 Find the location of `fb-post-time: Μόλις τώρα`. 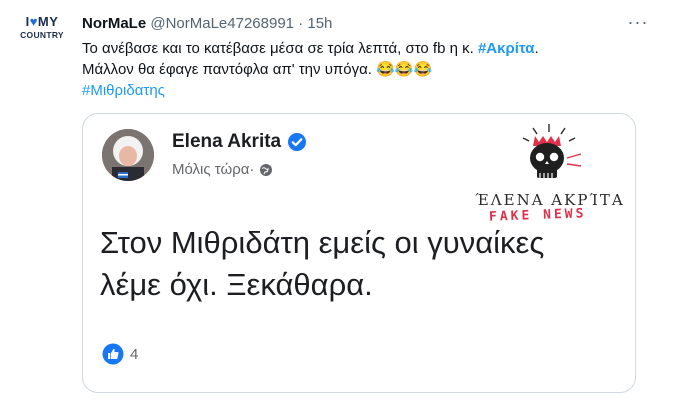

fb-post-time: Μόλις τώρα is located at coordinates (211, 169).